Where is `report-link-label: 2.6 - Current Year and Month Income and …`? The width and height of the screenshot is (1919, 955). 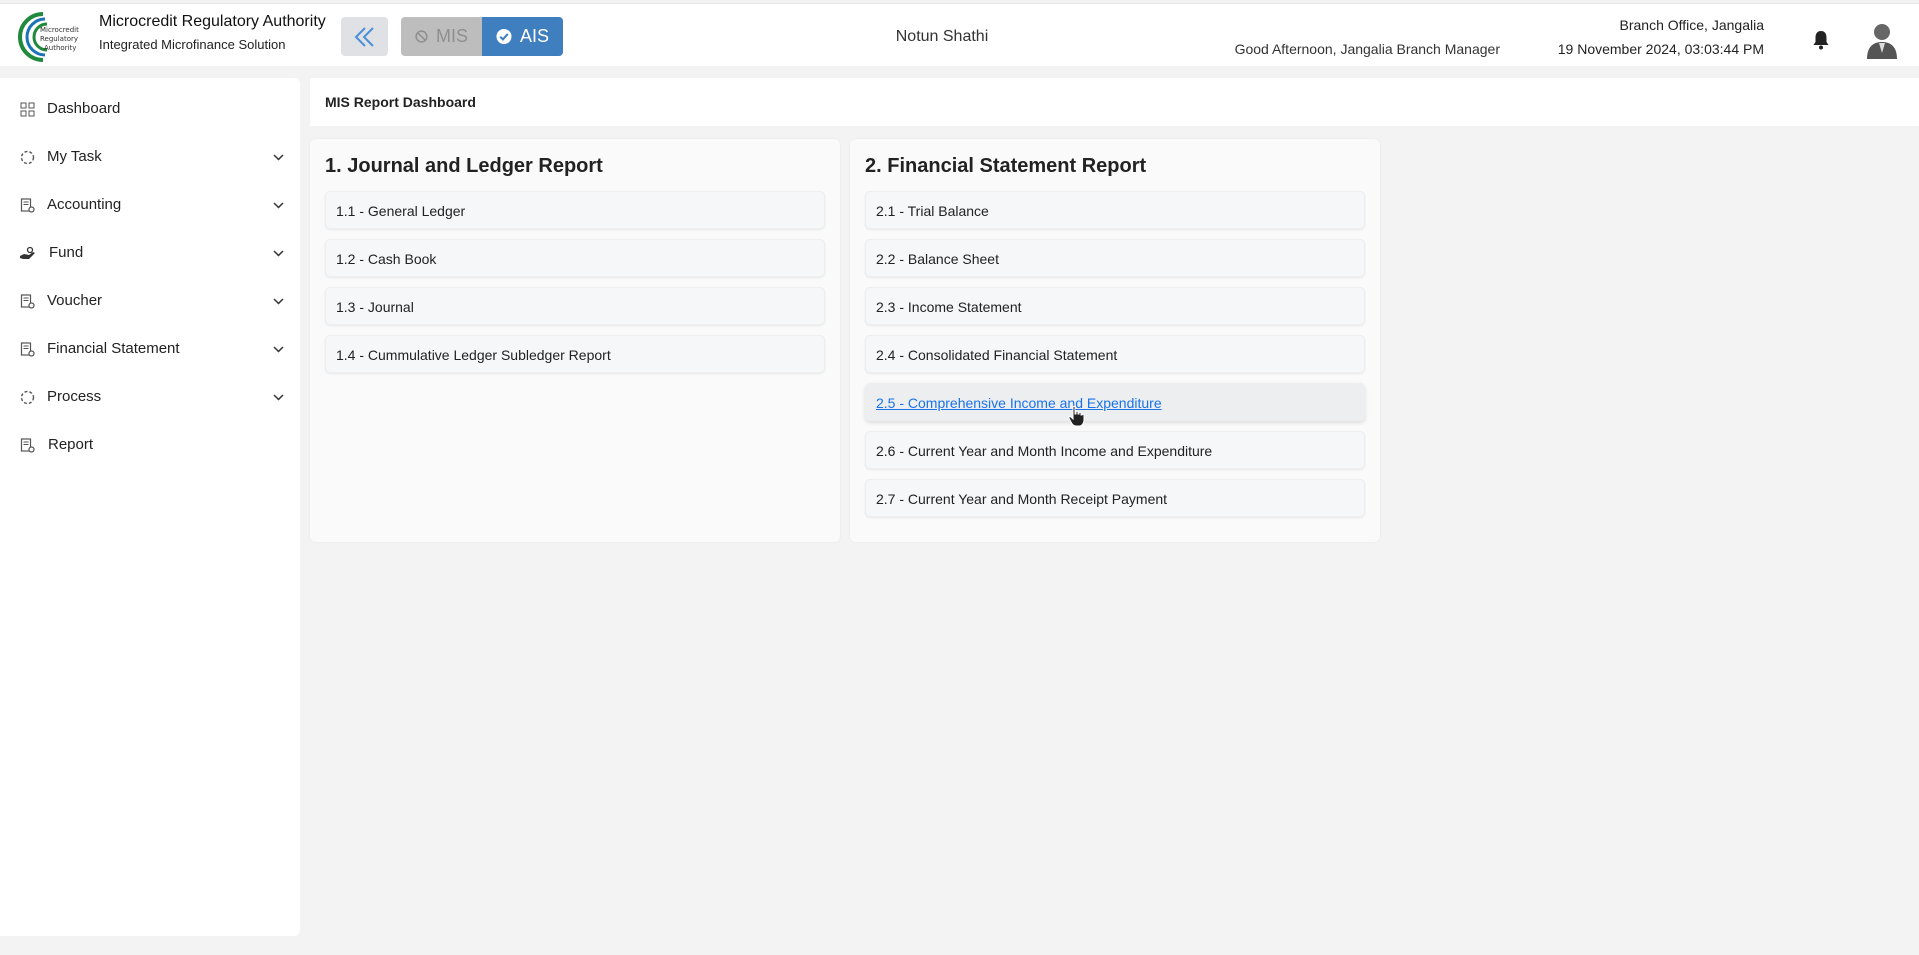
report-link-label: 2.6 - Current Year and Month Income and … is located at coordinates (1044, 451).